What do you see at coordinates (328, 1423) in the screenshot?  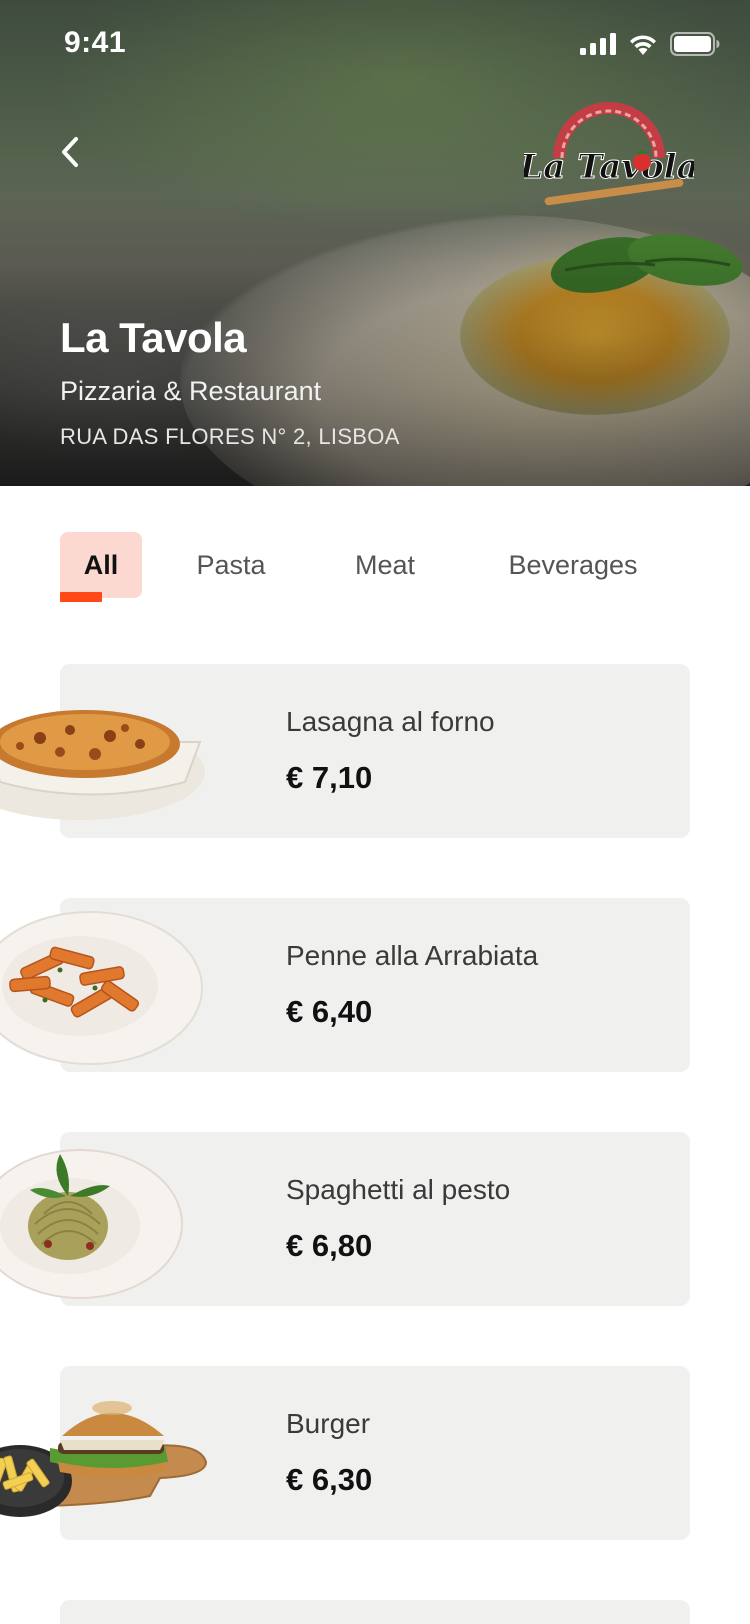 I see `item-name: Burger` at bounding box center [328, 1423].